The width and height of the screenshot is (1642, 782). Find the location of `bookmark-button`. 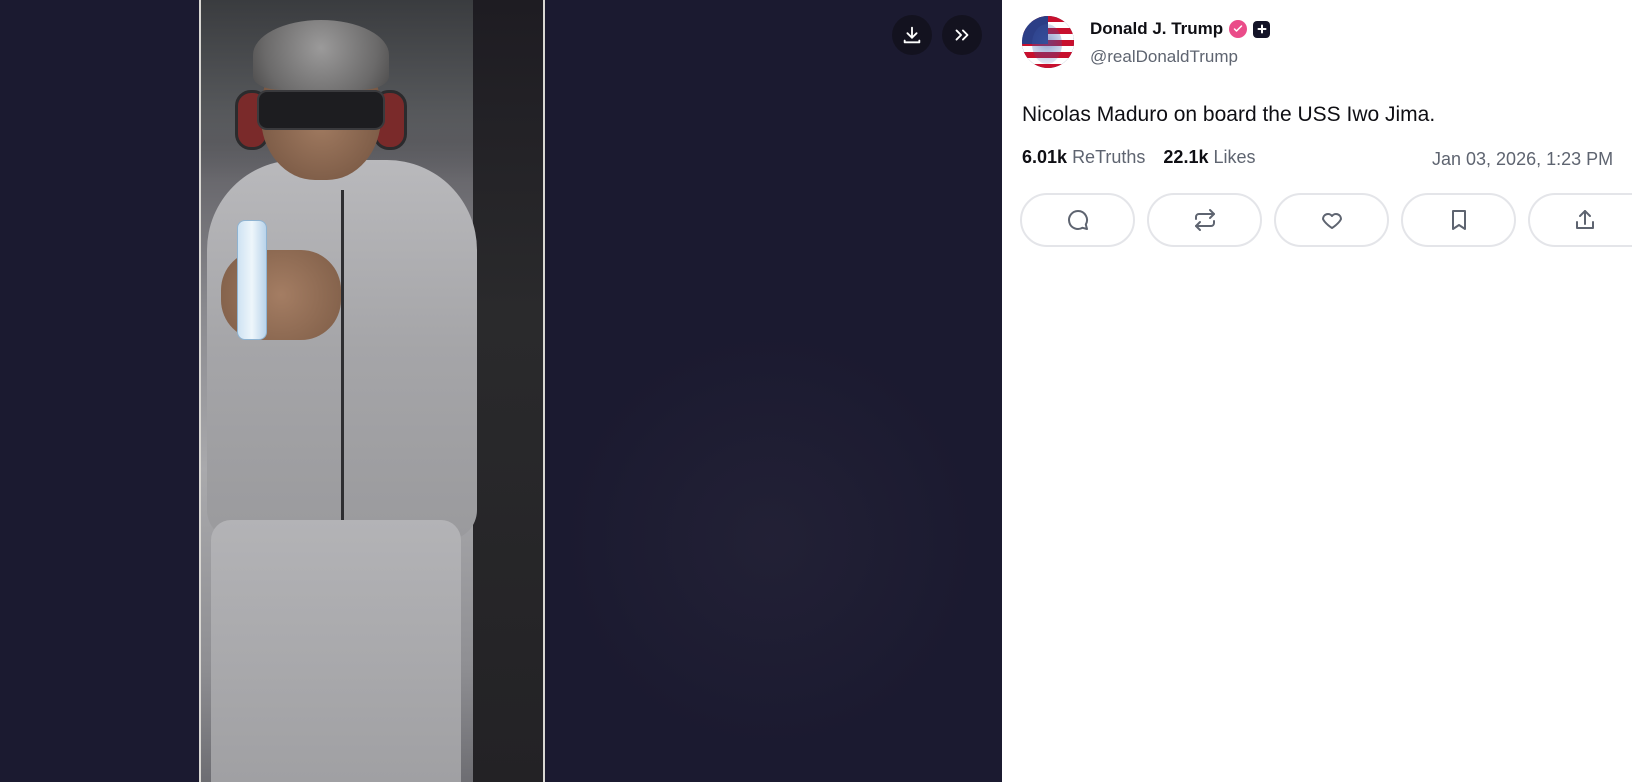

bookmark-button is located at coordinates (1458, 220).